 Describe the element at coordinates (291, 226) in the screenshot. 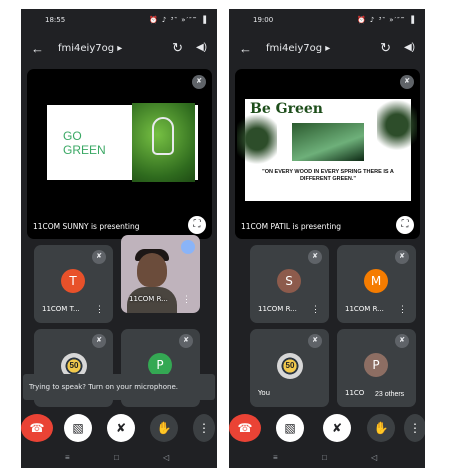

I see `presenting-caption: 11COM PATIL is presenting` at that location.